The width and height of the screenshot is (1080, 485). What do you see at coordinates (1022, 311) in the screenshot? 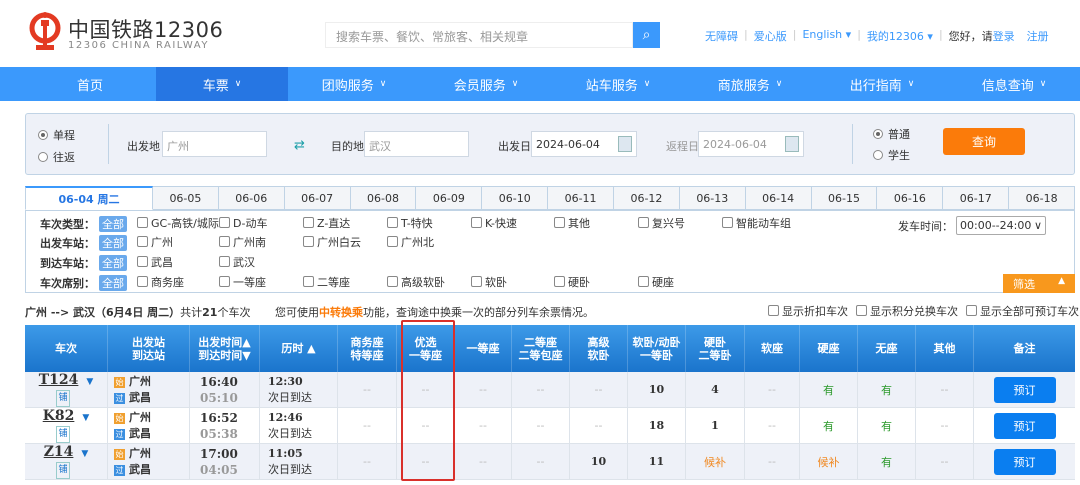
I see `show-all-bookable-checkbox: 显示全部可预订车次` at bounding box center [1022, 311].